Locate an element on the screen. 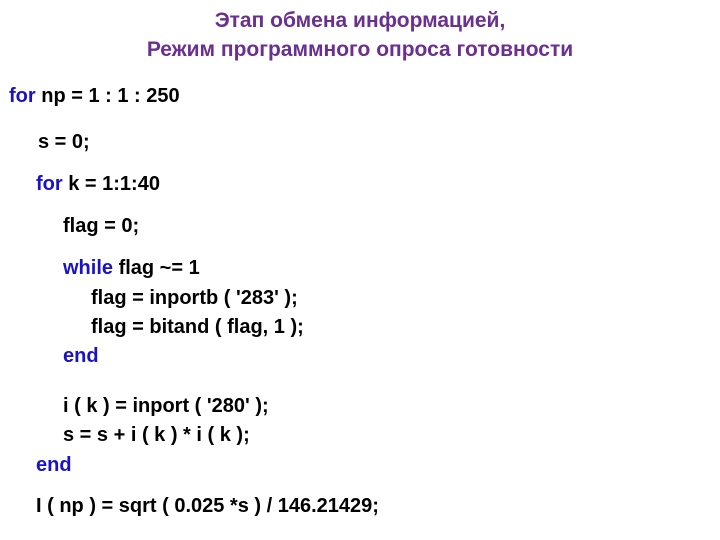 The height and width of the screenshot is (540, 720). code-text: s = 0; is located at coordinates (64, 142).